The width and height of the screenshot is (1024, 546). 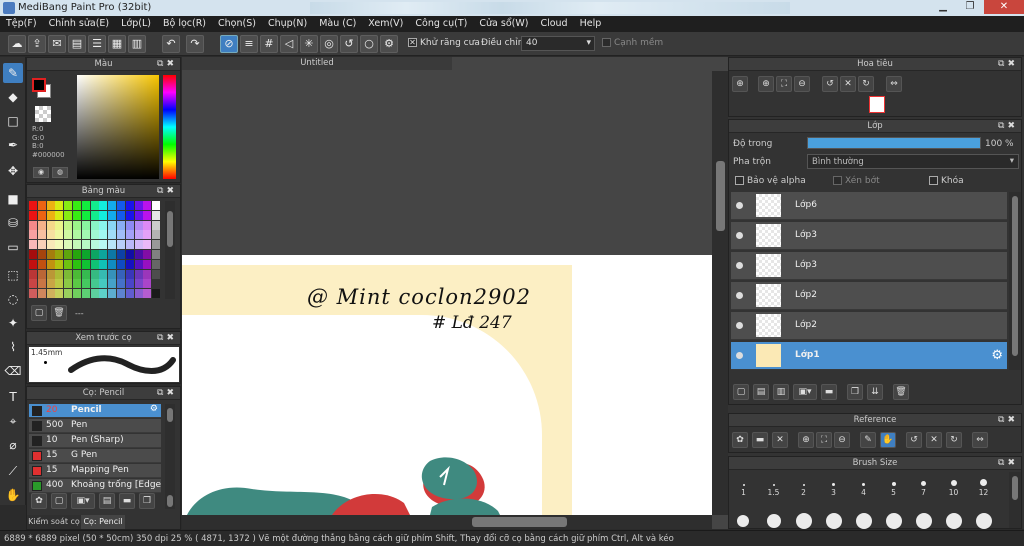 I want to click on reference-open-icon: ▬, so click(x=760, y=440).